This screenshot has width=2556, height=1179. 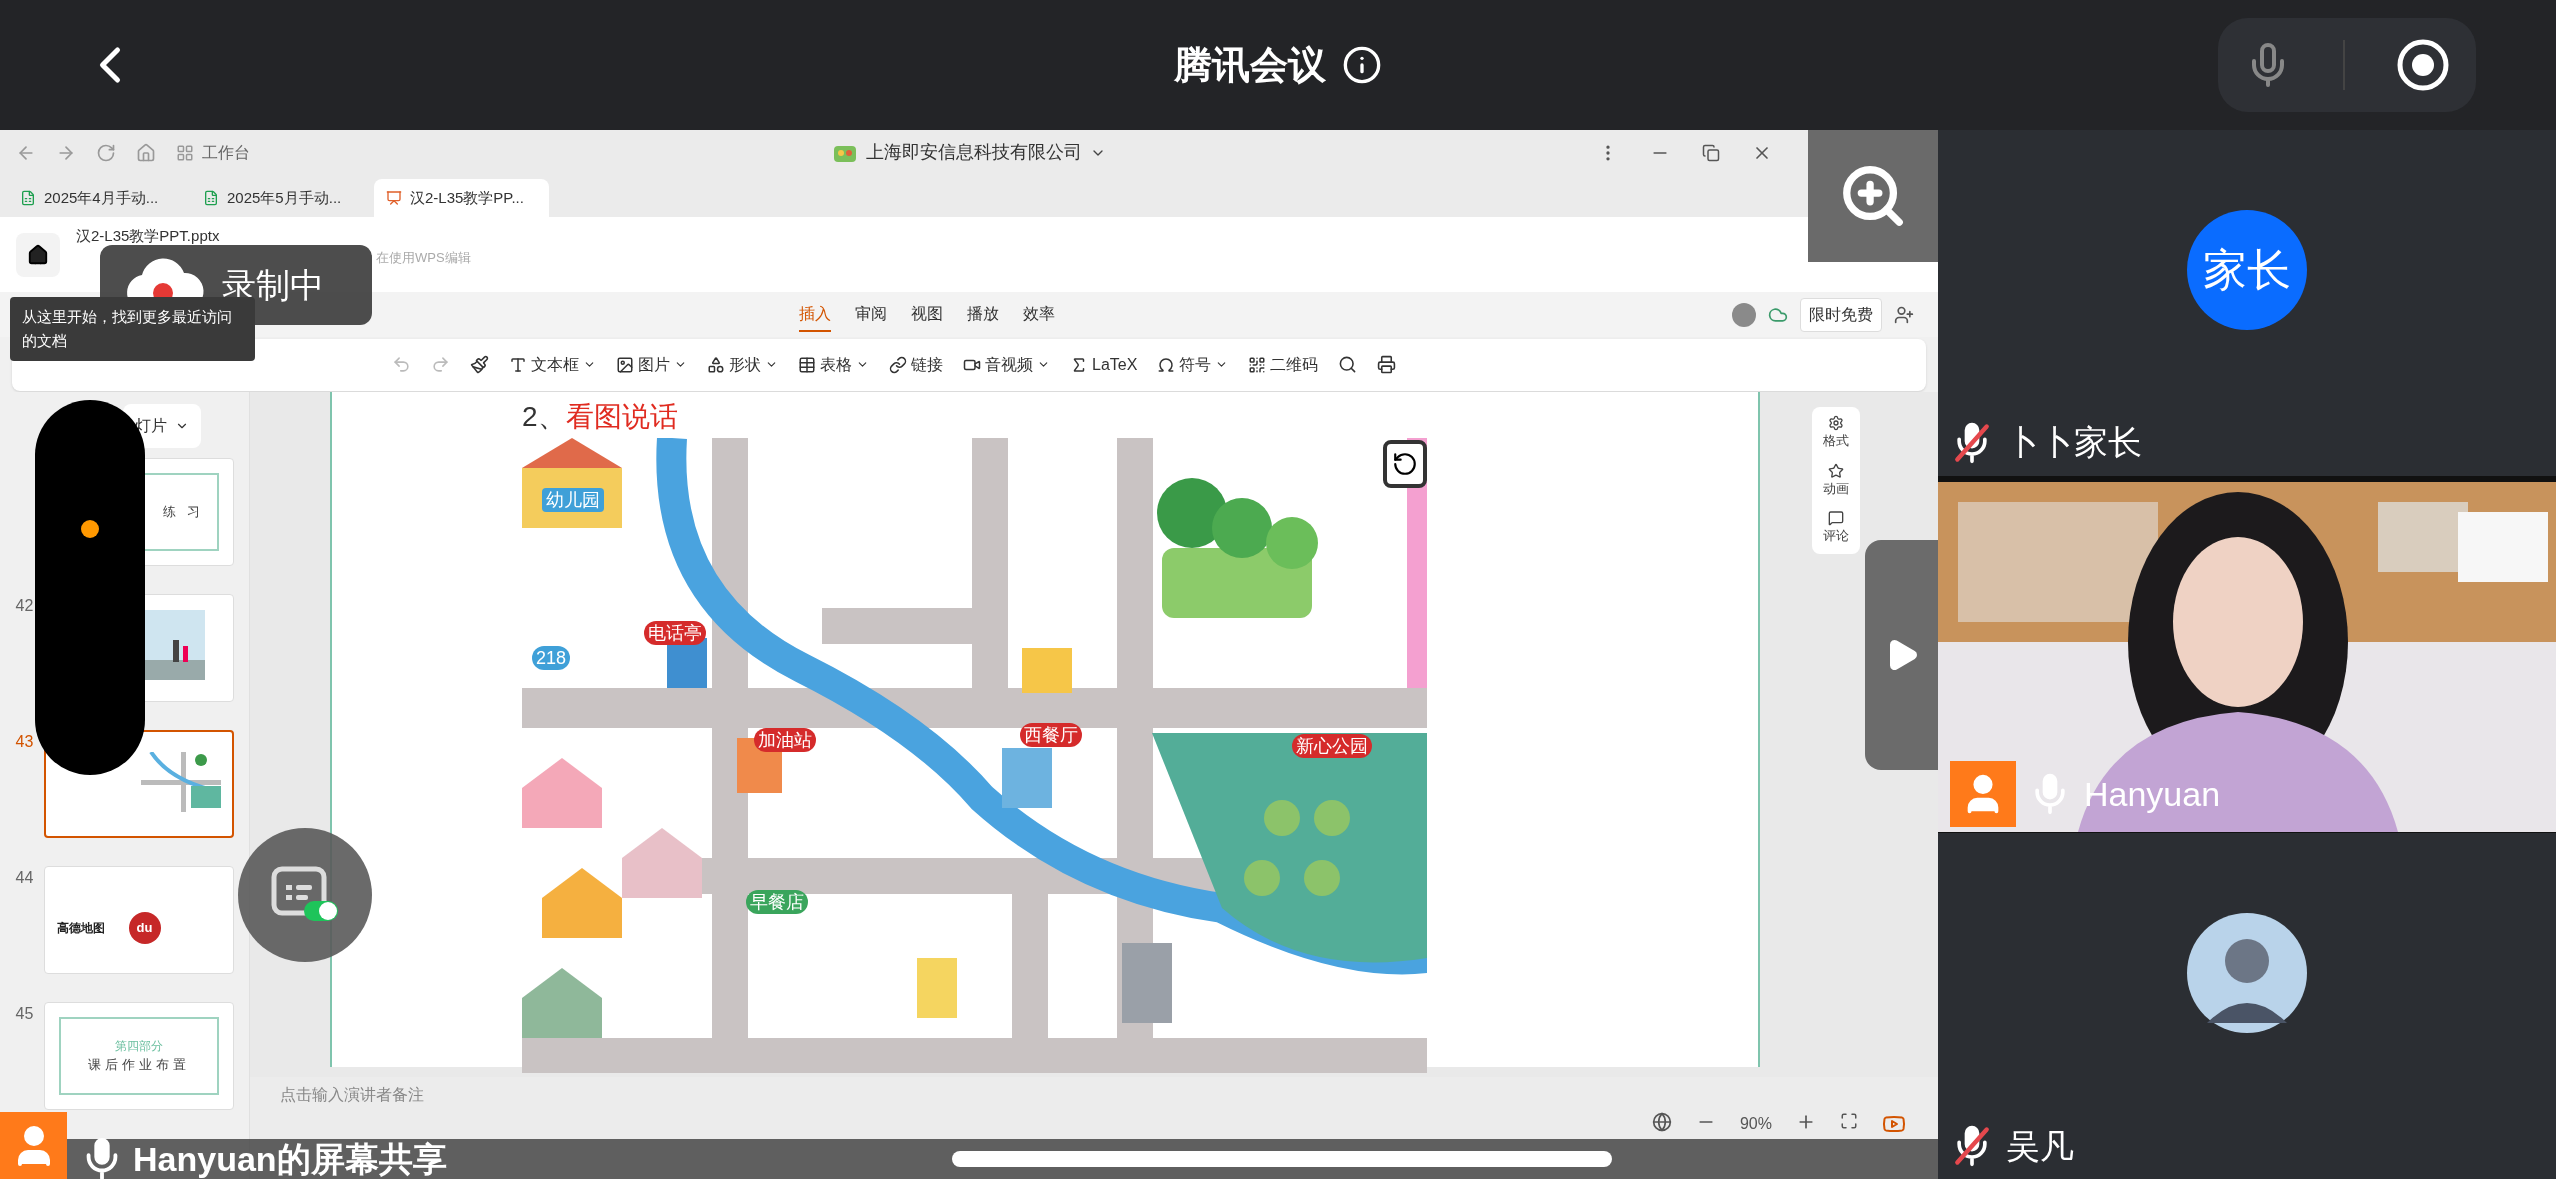 What do you see at coordinates (742, 364) in the screenshot?
I see `toolbar-button: 形状` at bounding box center [742, 364].